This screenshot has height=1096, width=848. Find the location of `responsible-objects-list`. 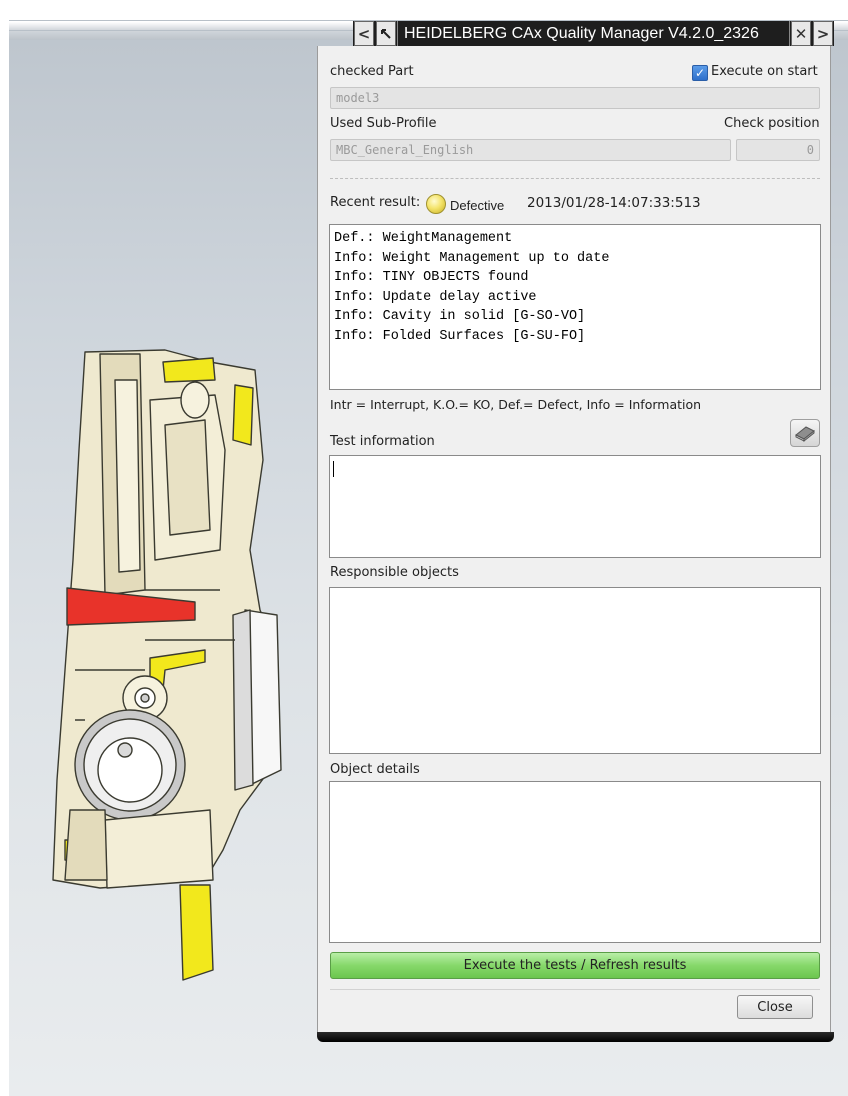

responsible-objects-list is located at coordinates (575, 670).